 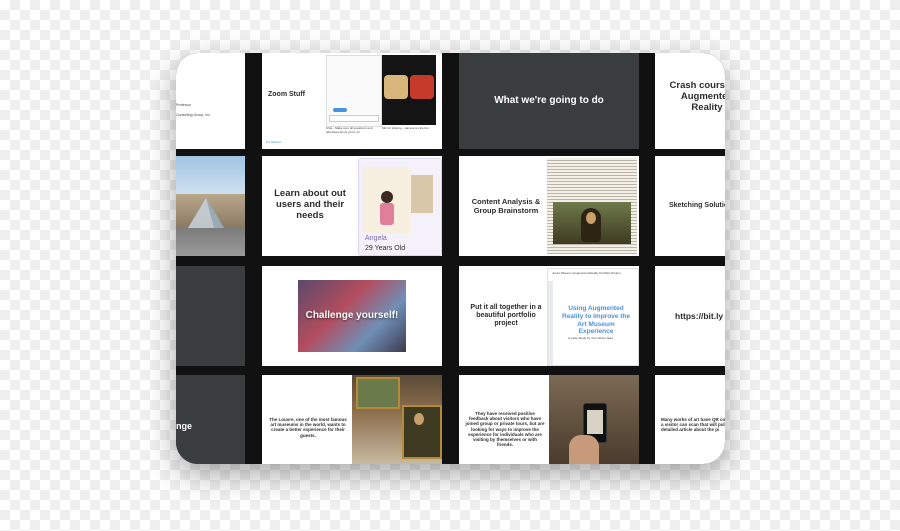 I want to click on slide-thumbnail: Crash course on Augmented Reality, so click(x=690, y=101).